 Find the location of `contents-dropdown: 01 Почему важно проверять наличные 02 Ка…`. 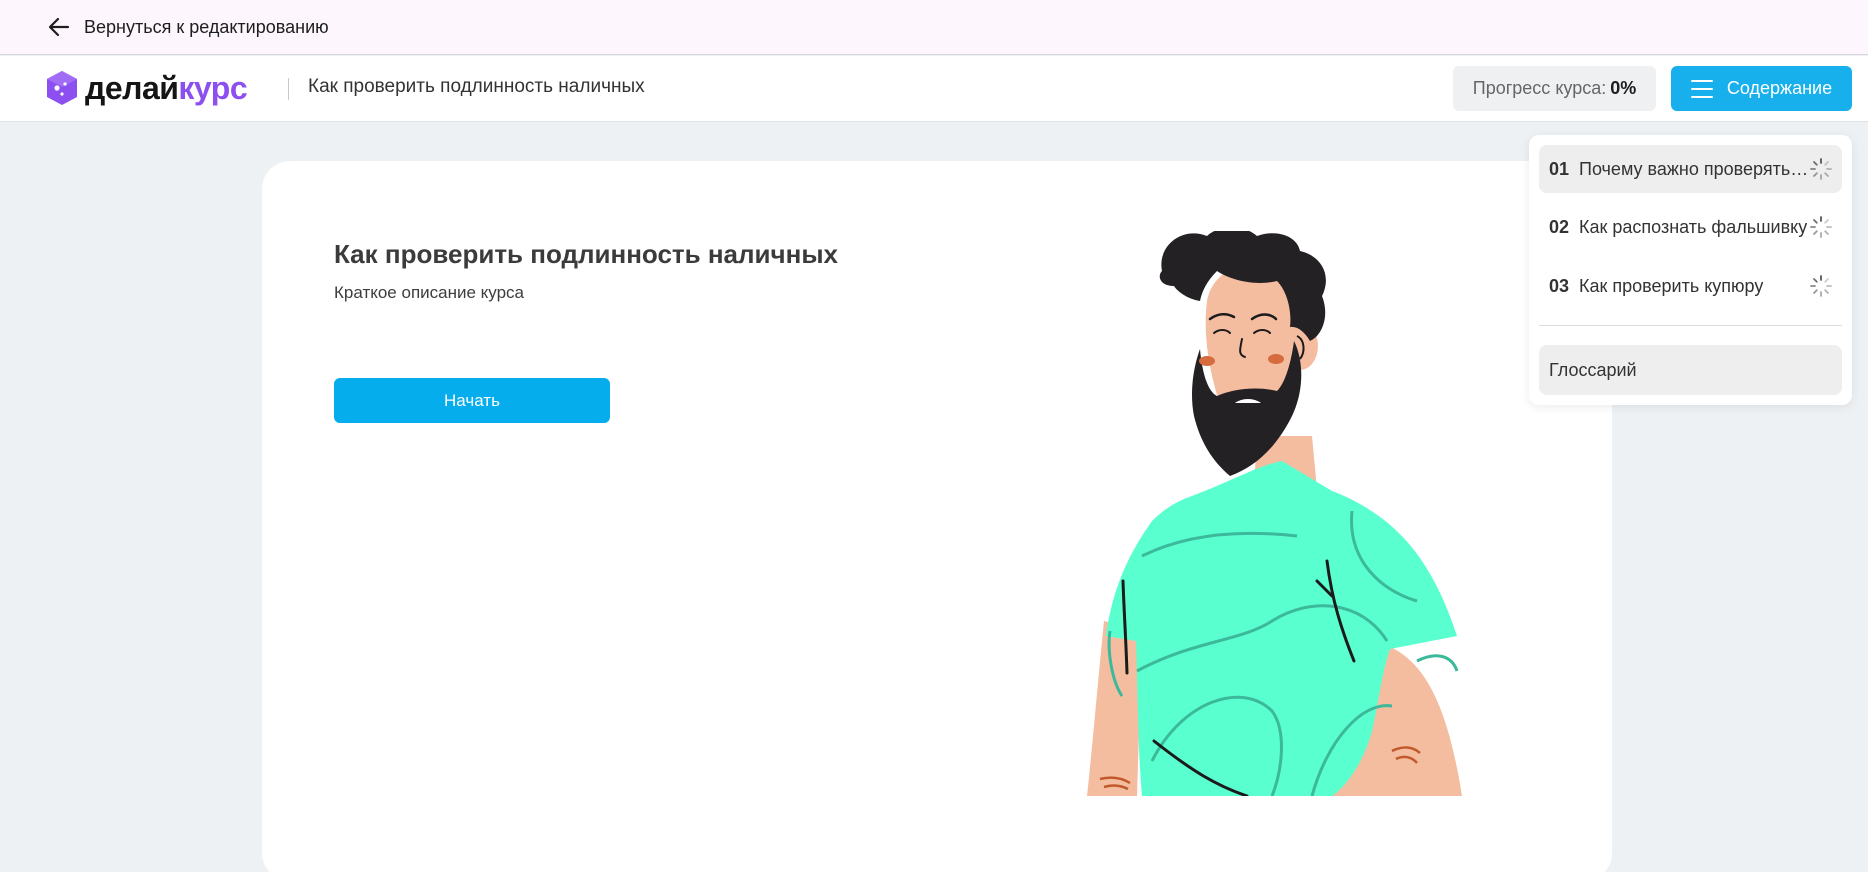

contents-dropdown: 01 Почему важно проверять наличные 02 Ка… is located at coordinates (1690, 270).